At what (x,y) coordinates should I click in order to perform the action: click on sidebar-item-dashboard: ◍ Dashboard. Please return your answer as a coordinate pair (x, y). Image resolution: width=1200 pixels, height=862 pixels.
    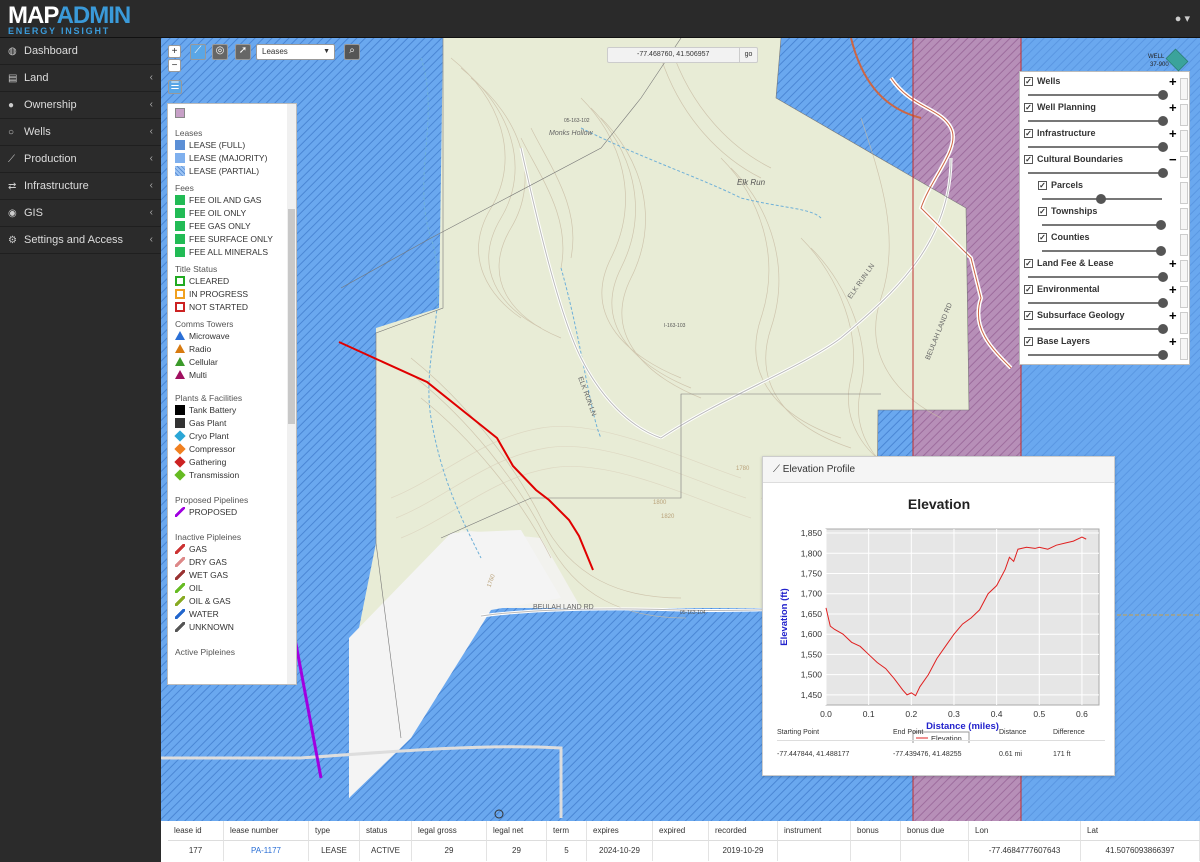
    Looking at the image, I should click on (80, 51).